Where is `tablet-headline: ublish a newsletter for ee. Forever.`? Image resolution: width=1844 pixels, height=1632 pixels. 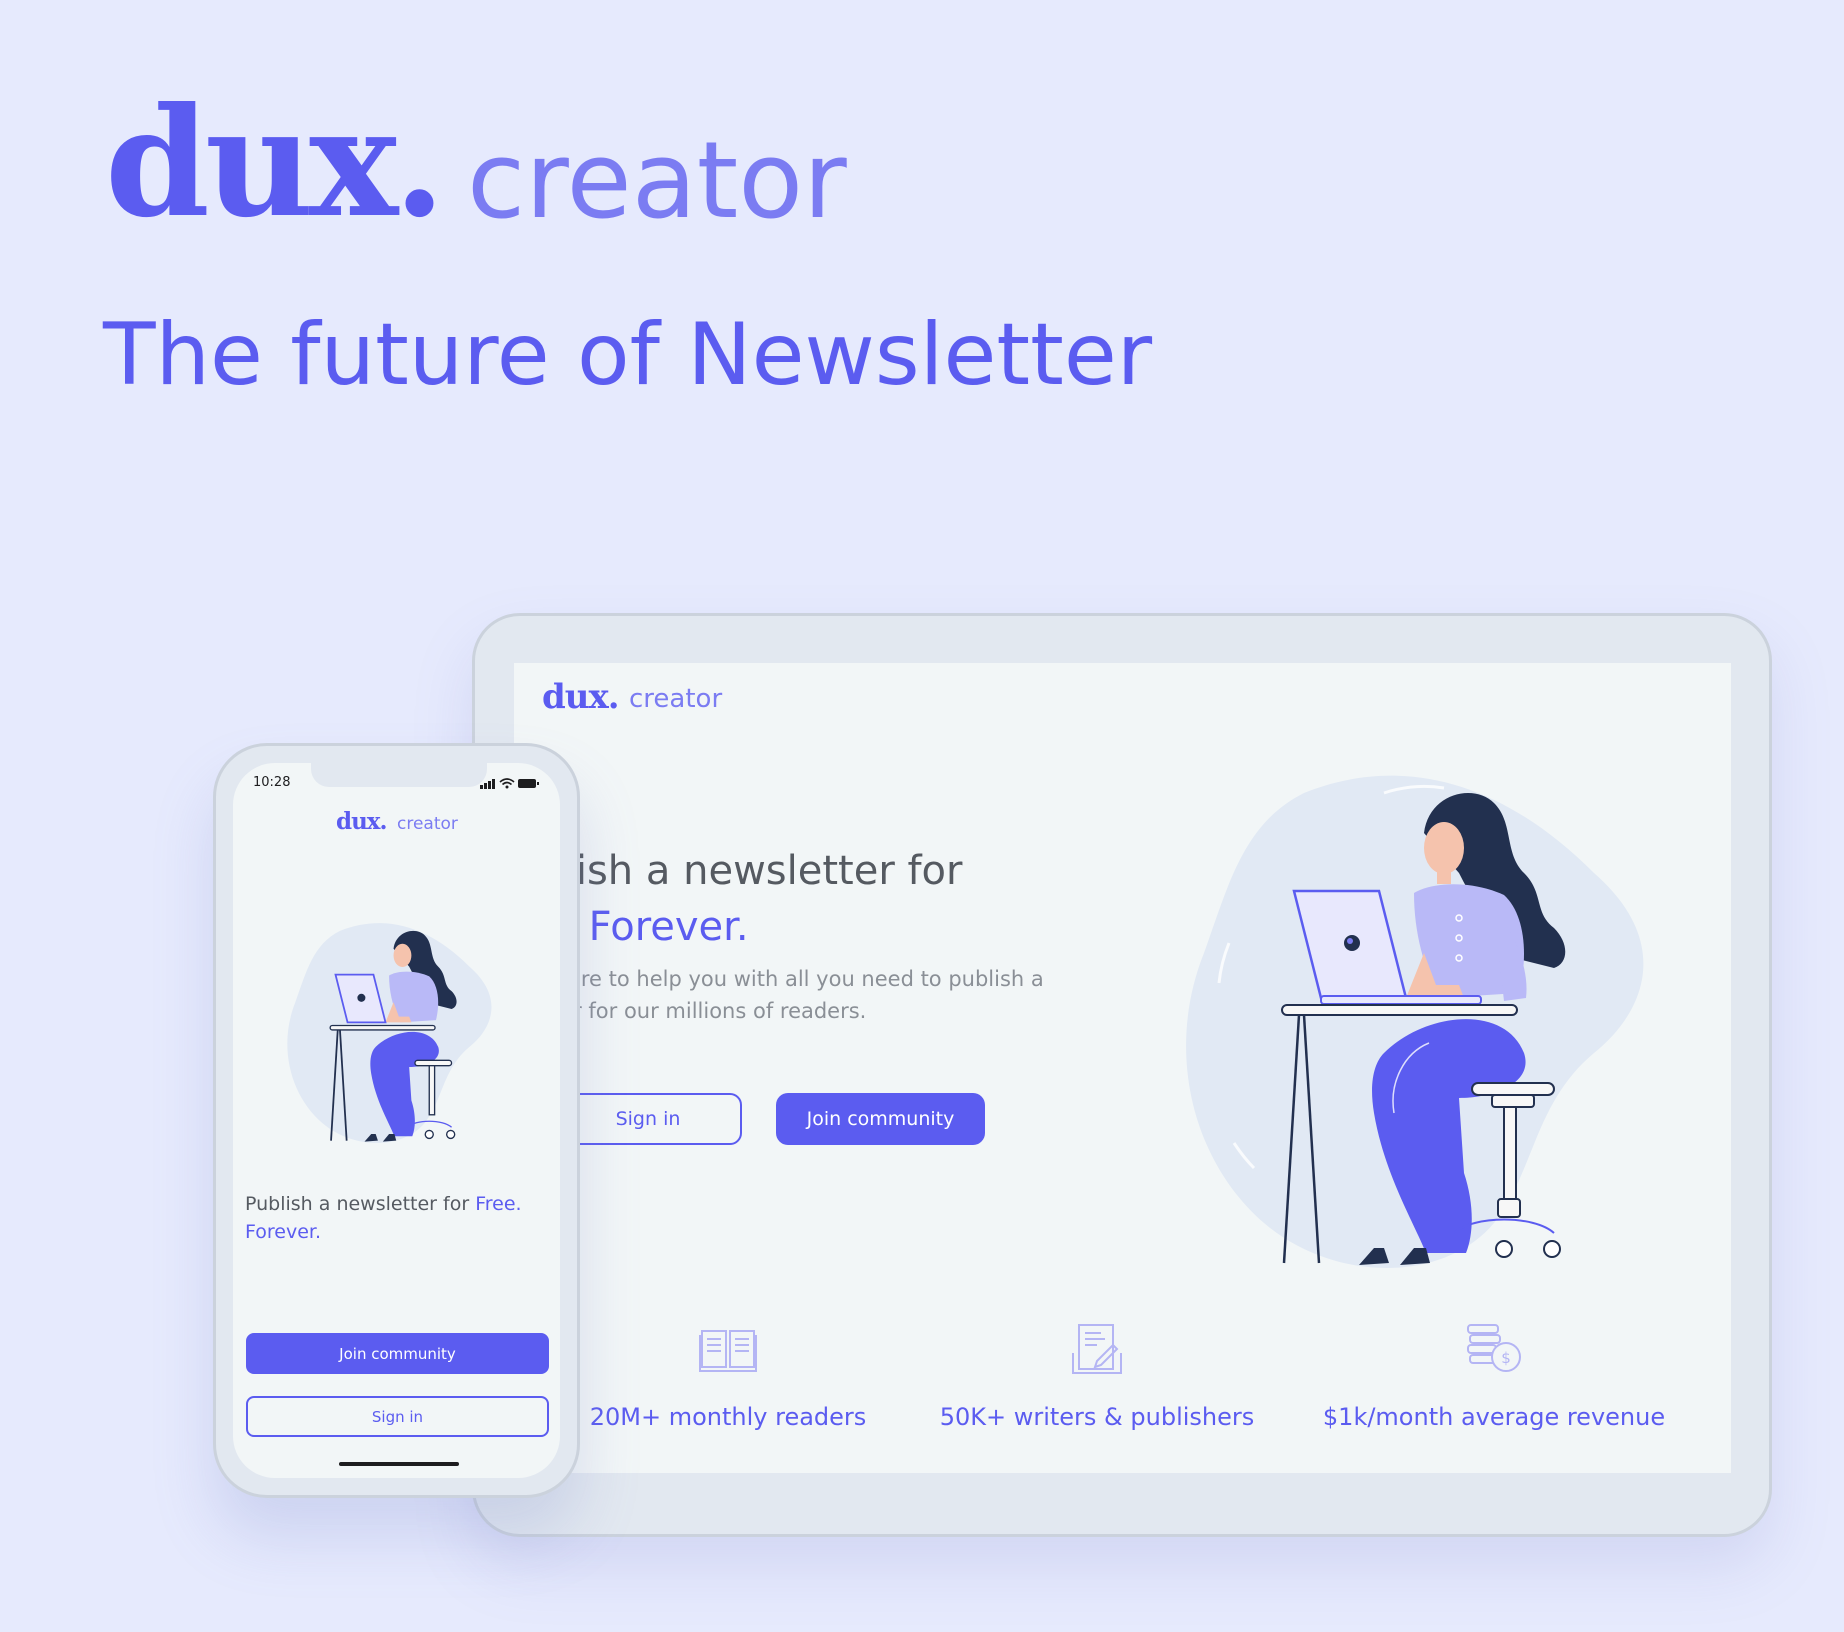
tablet-headline: ublish a newsletter for ee. Forever. is located at coordinates (864, 899).